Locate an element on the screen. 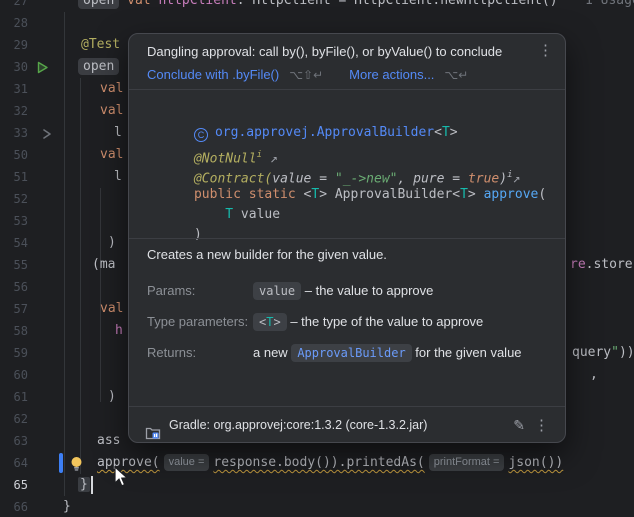 The width and height of the screenshot is (634, 517). edit-icon: ✎ is located at coordinates (519, 425).